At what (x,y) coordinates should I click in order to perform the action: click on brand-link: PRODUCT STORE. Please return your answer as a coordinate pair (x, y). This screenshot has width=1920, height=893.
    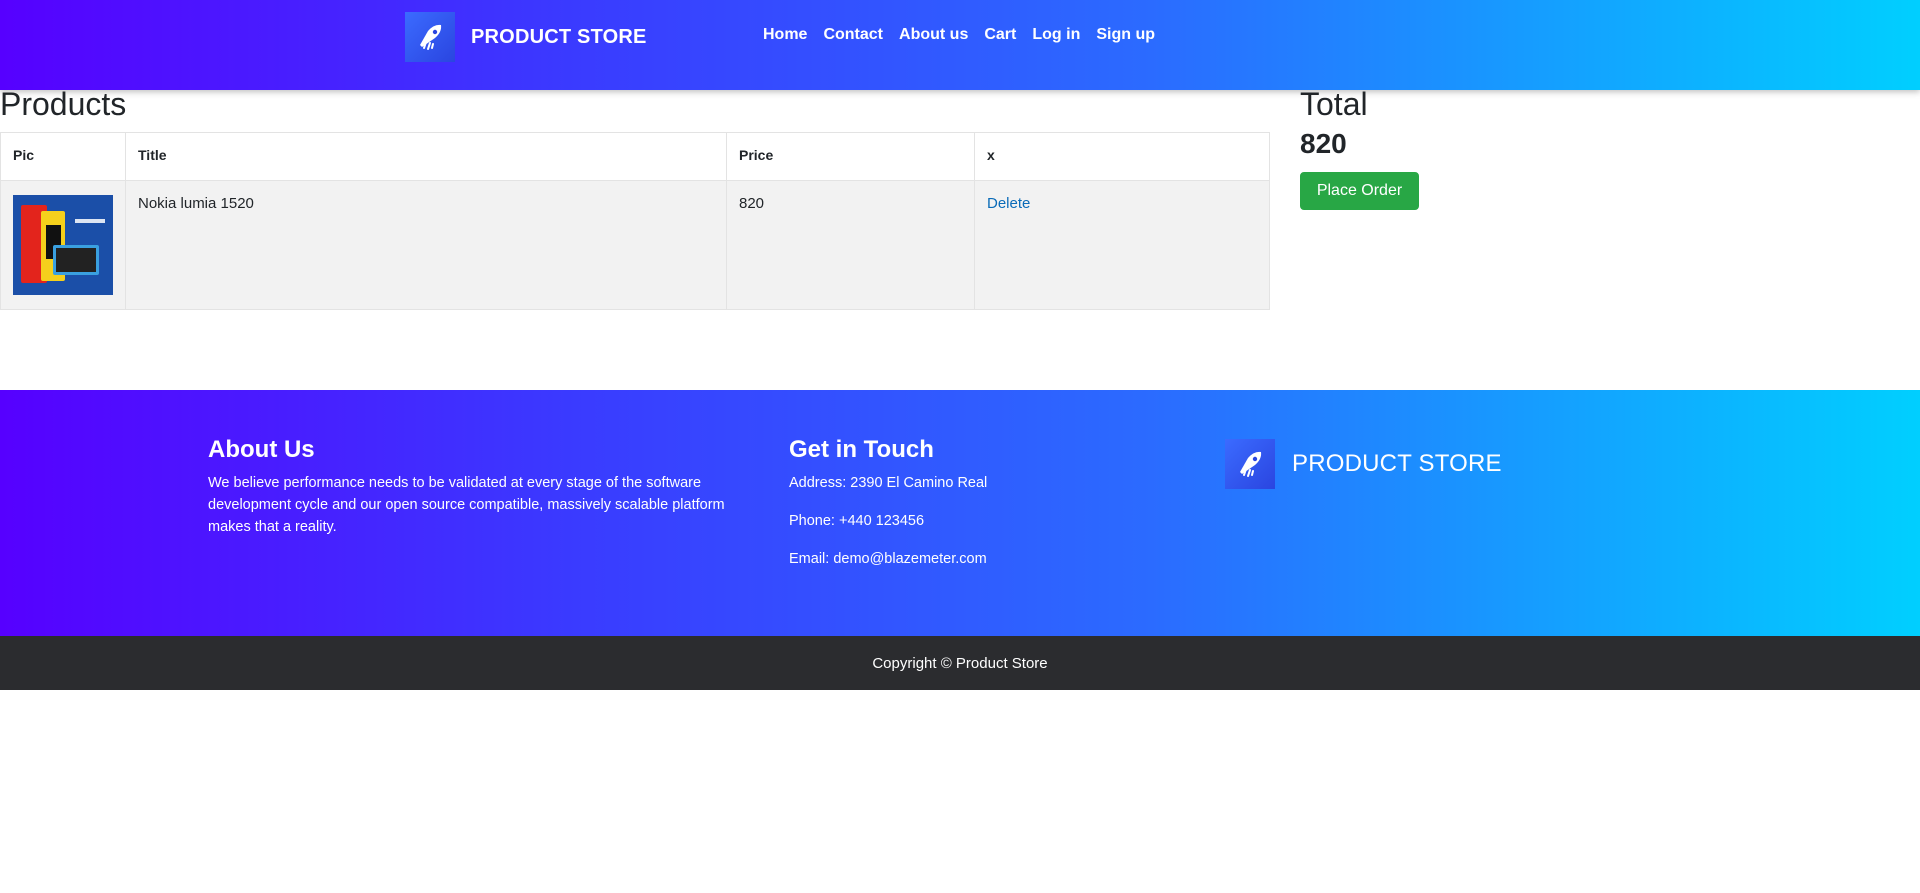
    Looking at the image, I should click on (526, 37).